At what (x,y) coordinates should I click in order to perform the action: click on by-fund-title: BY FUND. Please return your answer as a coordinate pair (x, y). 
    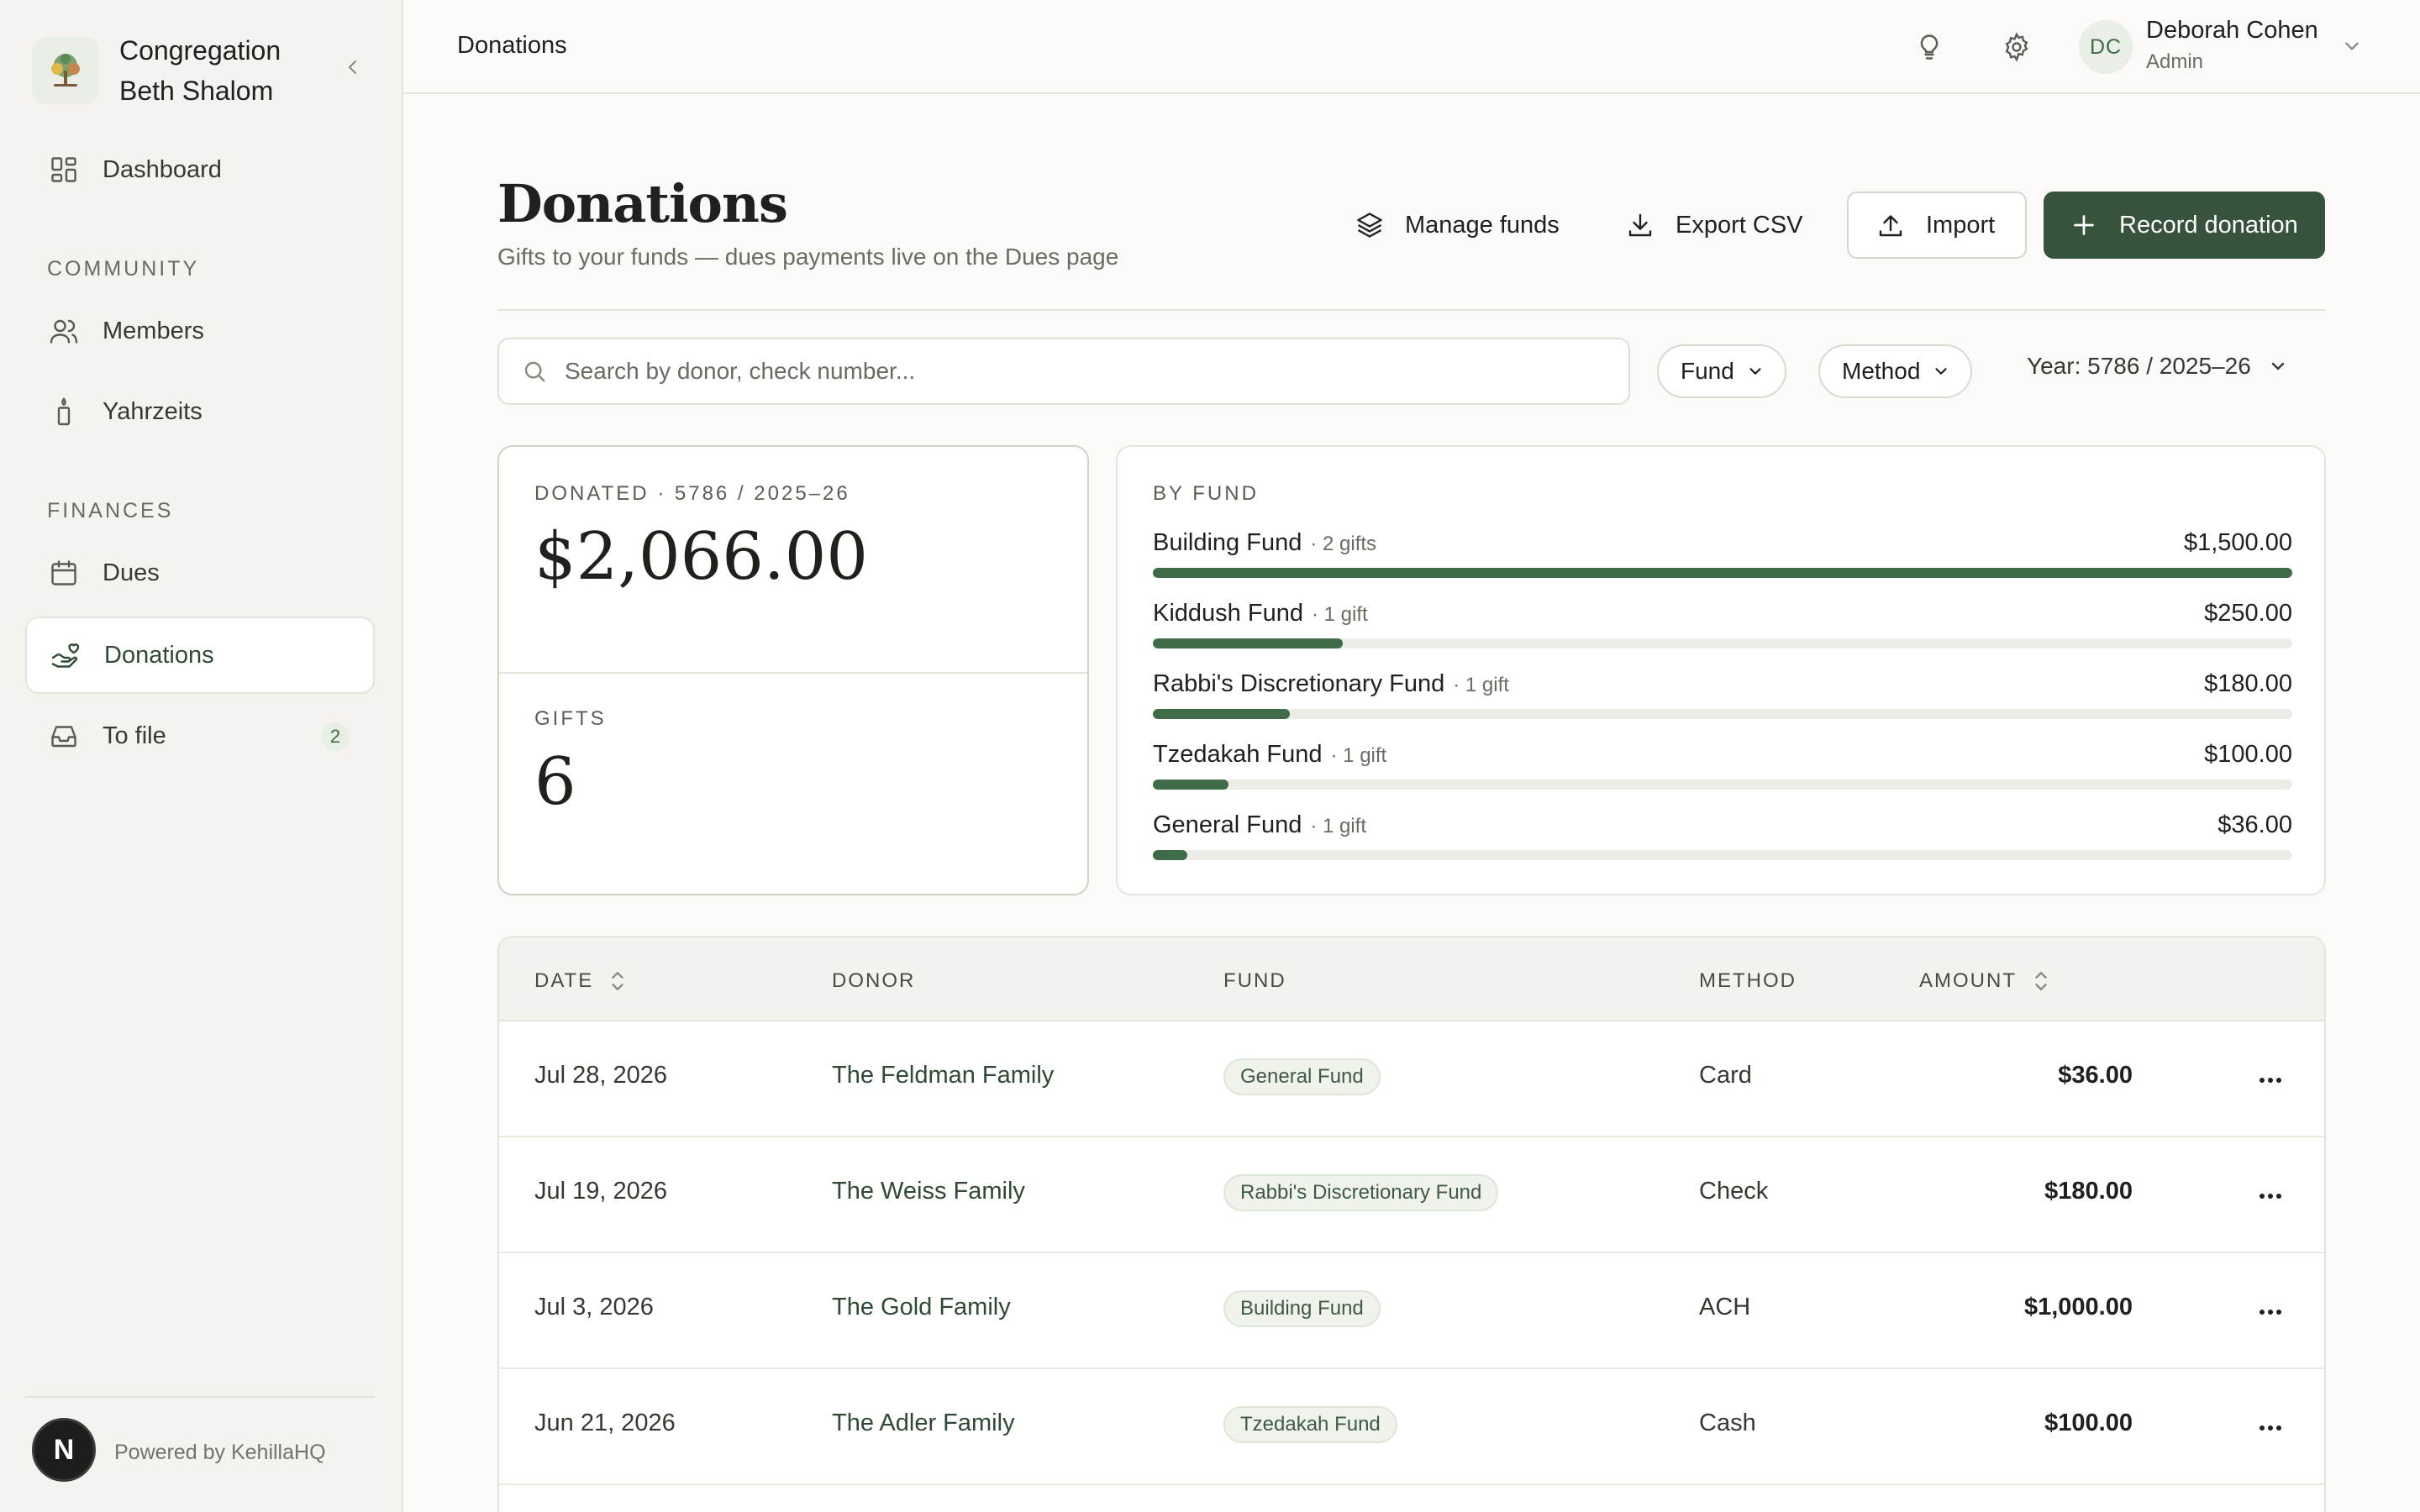
    Looking at the image, I should click on (1206, 493).